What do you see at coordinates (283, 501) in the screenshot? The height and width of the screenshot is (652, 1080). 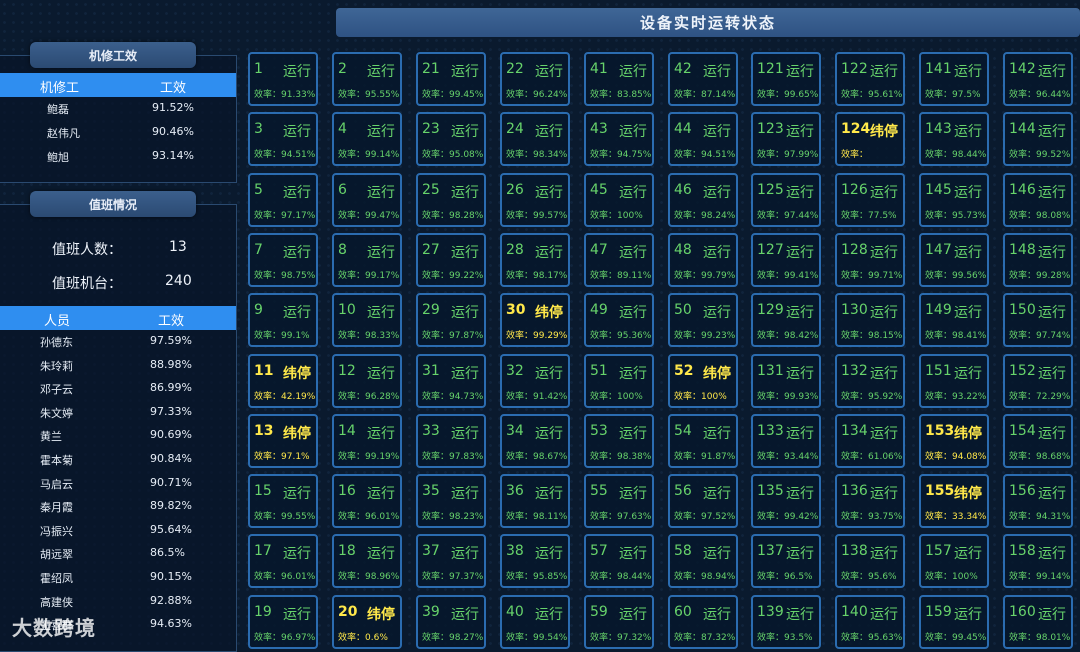 I see `machine-card: 15 运行 效率：99.55%` at bounding box center [283, 501].